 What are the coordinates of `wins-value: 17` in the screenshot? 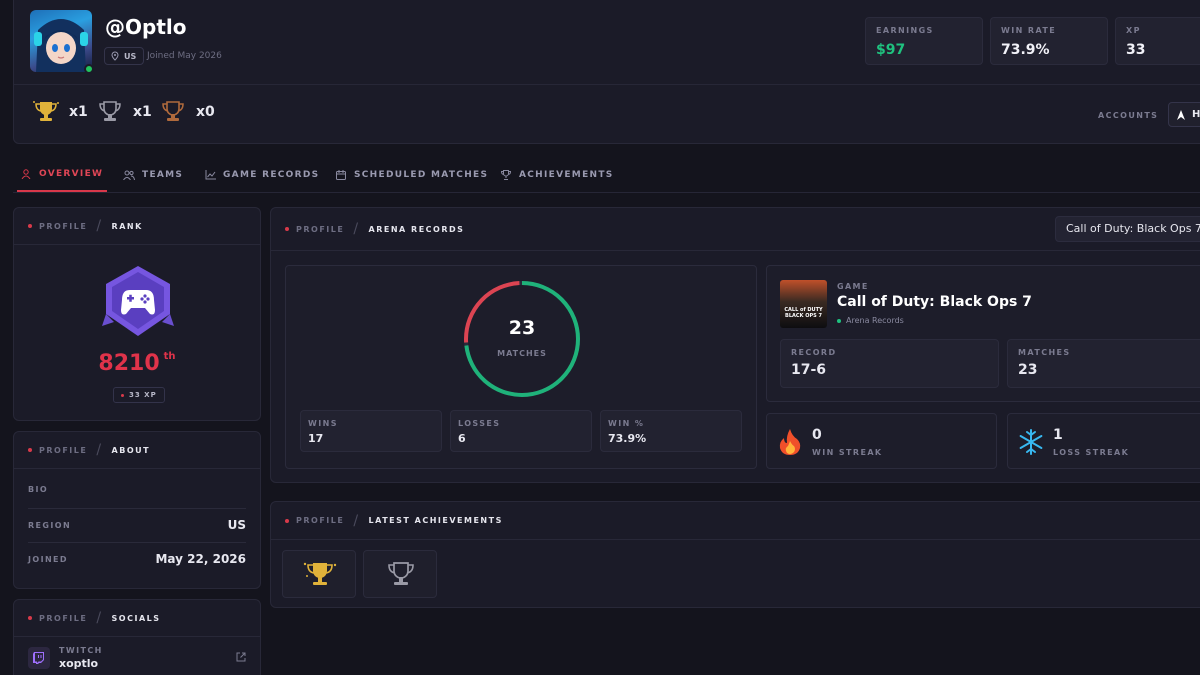 It's located at (316, 438).